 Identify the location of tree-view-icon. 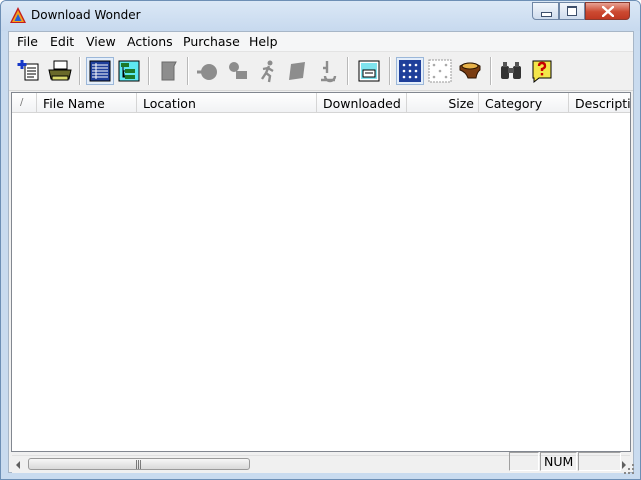
(129, 71).